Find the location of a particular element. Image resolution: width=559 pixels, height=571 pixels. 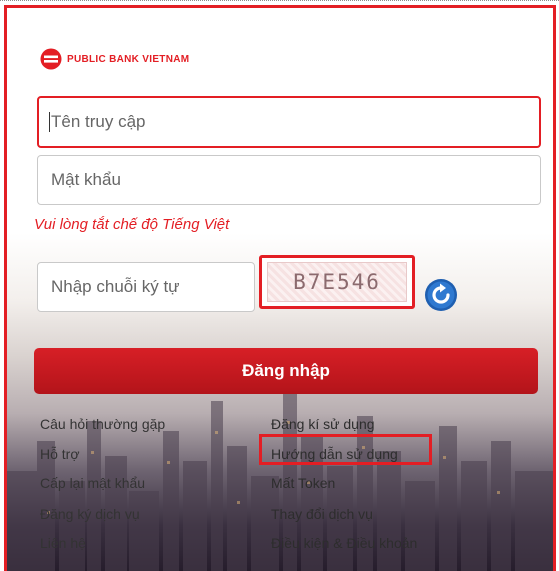

vietnamese-mode-hint: Vui lòng tắt chế độ Tiếng Việt is located at coordinates (132, 224).